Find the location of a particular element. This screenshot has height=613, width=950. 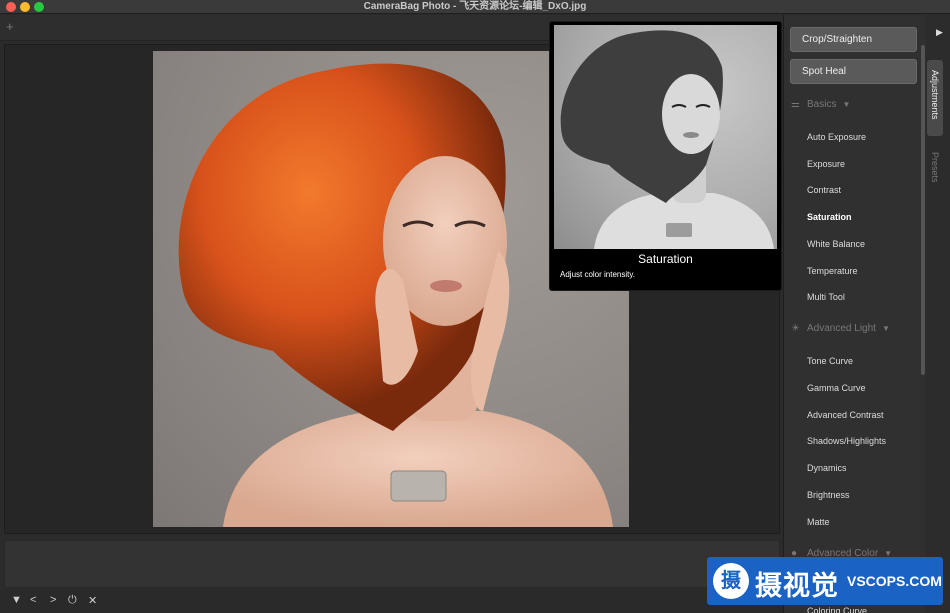

chevron-right-icon: > is located at coordinates (53, 600).